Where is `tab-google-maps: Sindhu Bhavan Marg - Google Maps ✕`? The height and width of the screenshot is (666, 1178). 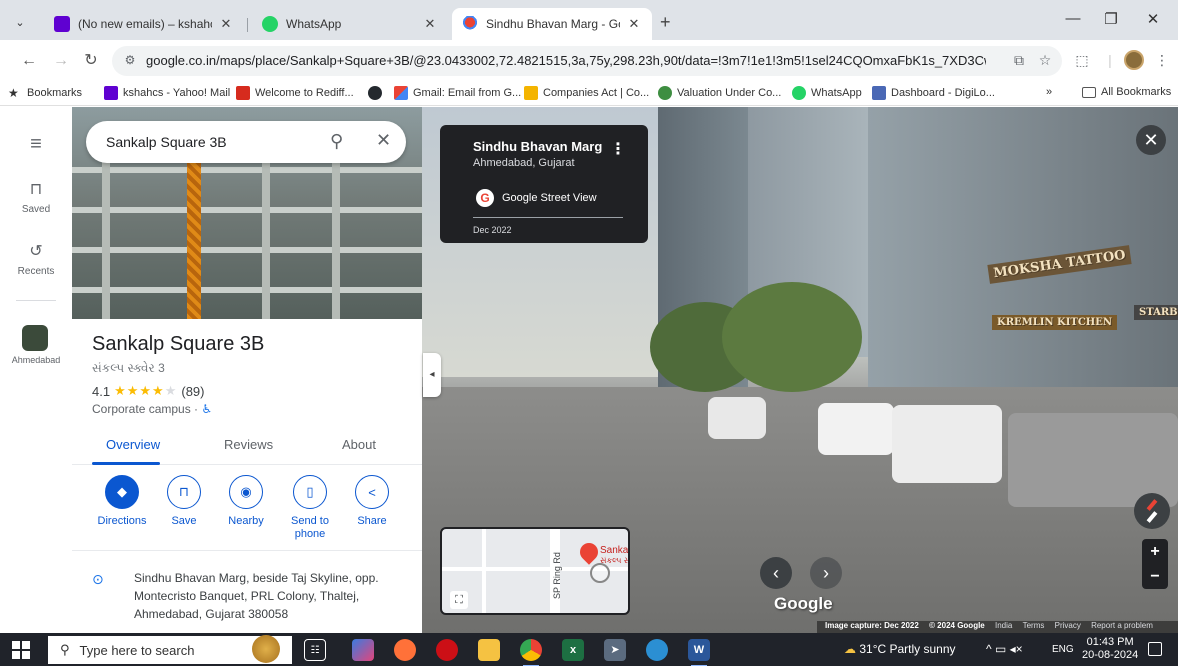
tab-google-maps: Sindhu Bhavan Marg - Google Maps ✕ is located at coordinates (552, 24).